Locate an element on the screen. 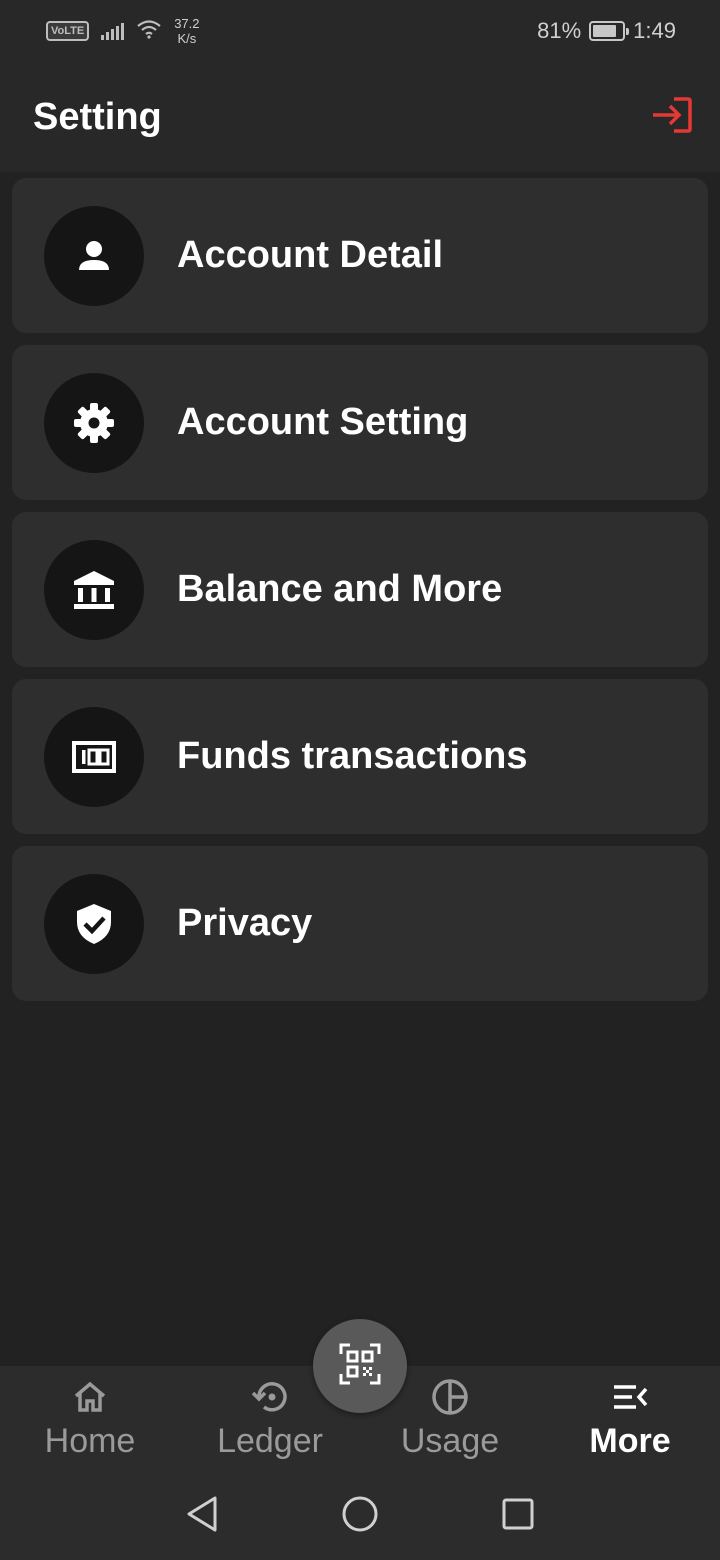 Image resolution: width=720 pixels, height=1560 pixels. logout-arrow-icon is located at coordinates (672, 117).